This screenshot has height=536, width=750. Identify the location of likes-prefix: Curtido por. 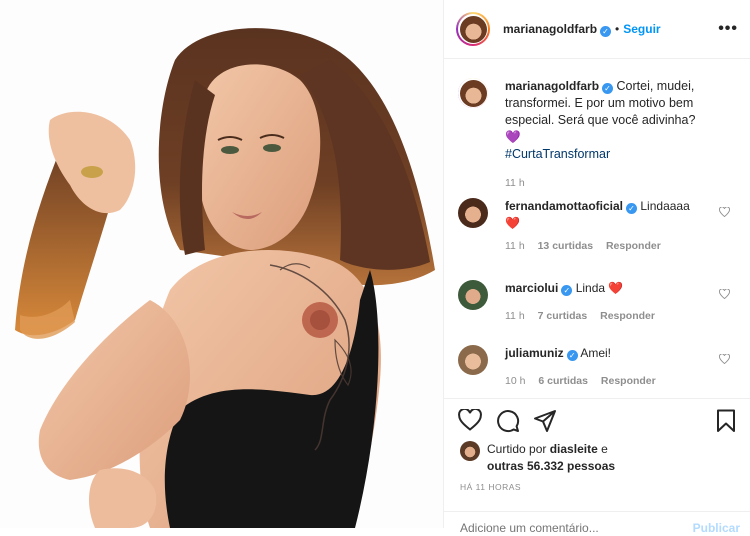
(517, 449).